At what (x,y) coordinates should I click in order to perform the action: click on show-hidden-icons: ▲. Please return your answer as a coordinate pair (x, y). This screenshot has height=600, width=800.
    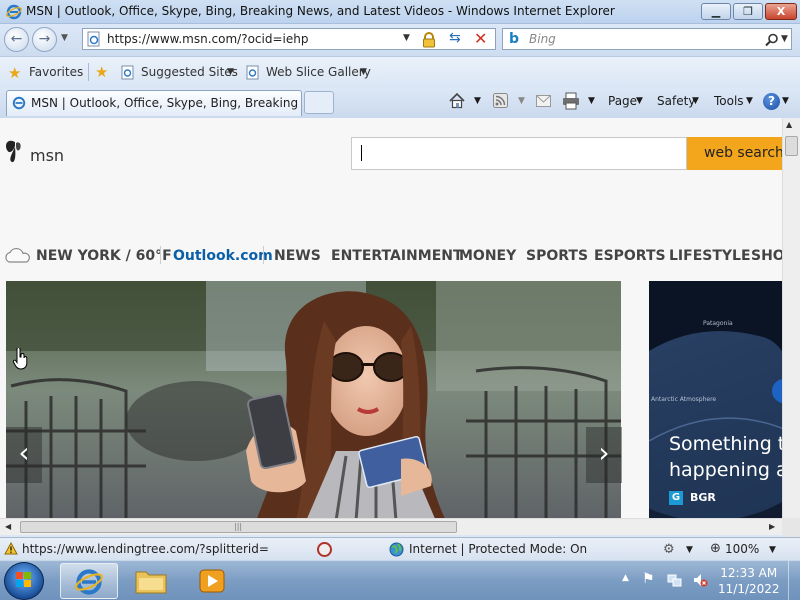
    Looking at the image, I should click on (625, 578).